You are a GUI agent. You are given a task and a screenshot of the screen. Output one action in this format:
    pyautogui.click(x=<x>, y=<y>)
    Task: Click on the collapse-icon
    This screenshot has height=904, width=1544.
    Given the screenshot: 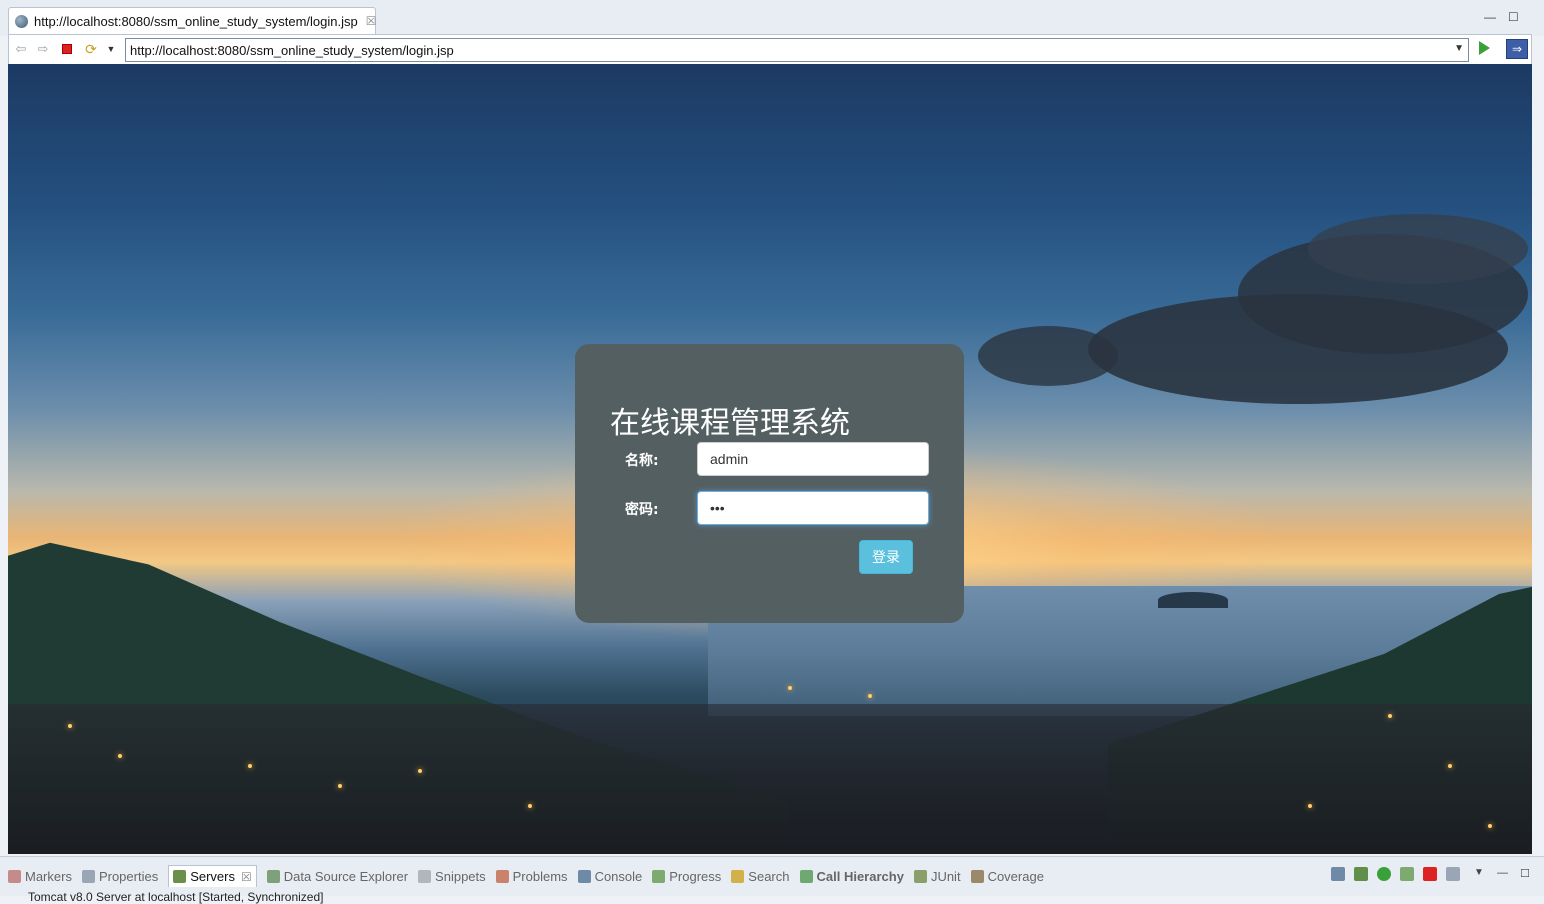 What is the action you would take?
    pyautogui.click(x=1338, y=874)
    